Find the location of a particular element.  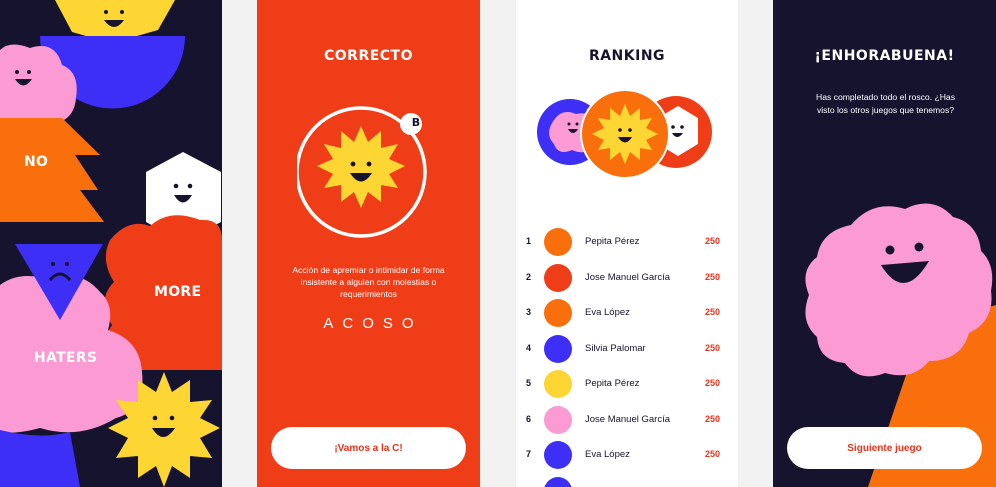

rank-position: 7 is located at coordinates (529, 454).